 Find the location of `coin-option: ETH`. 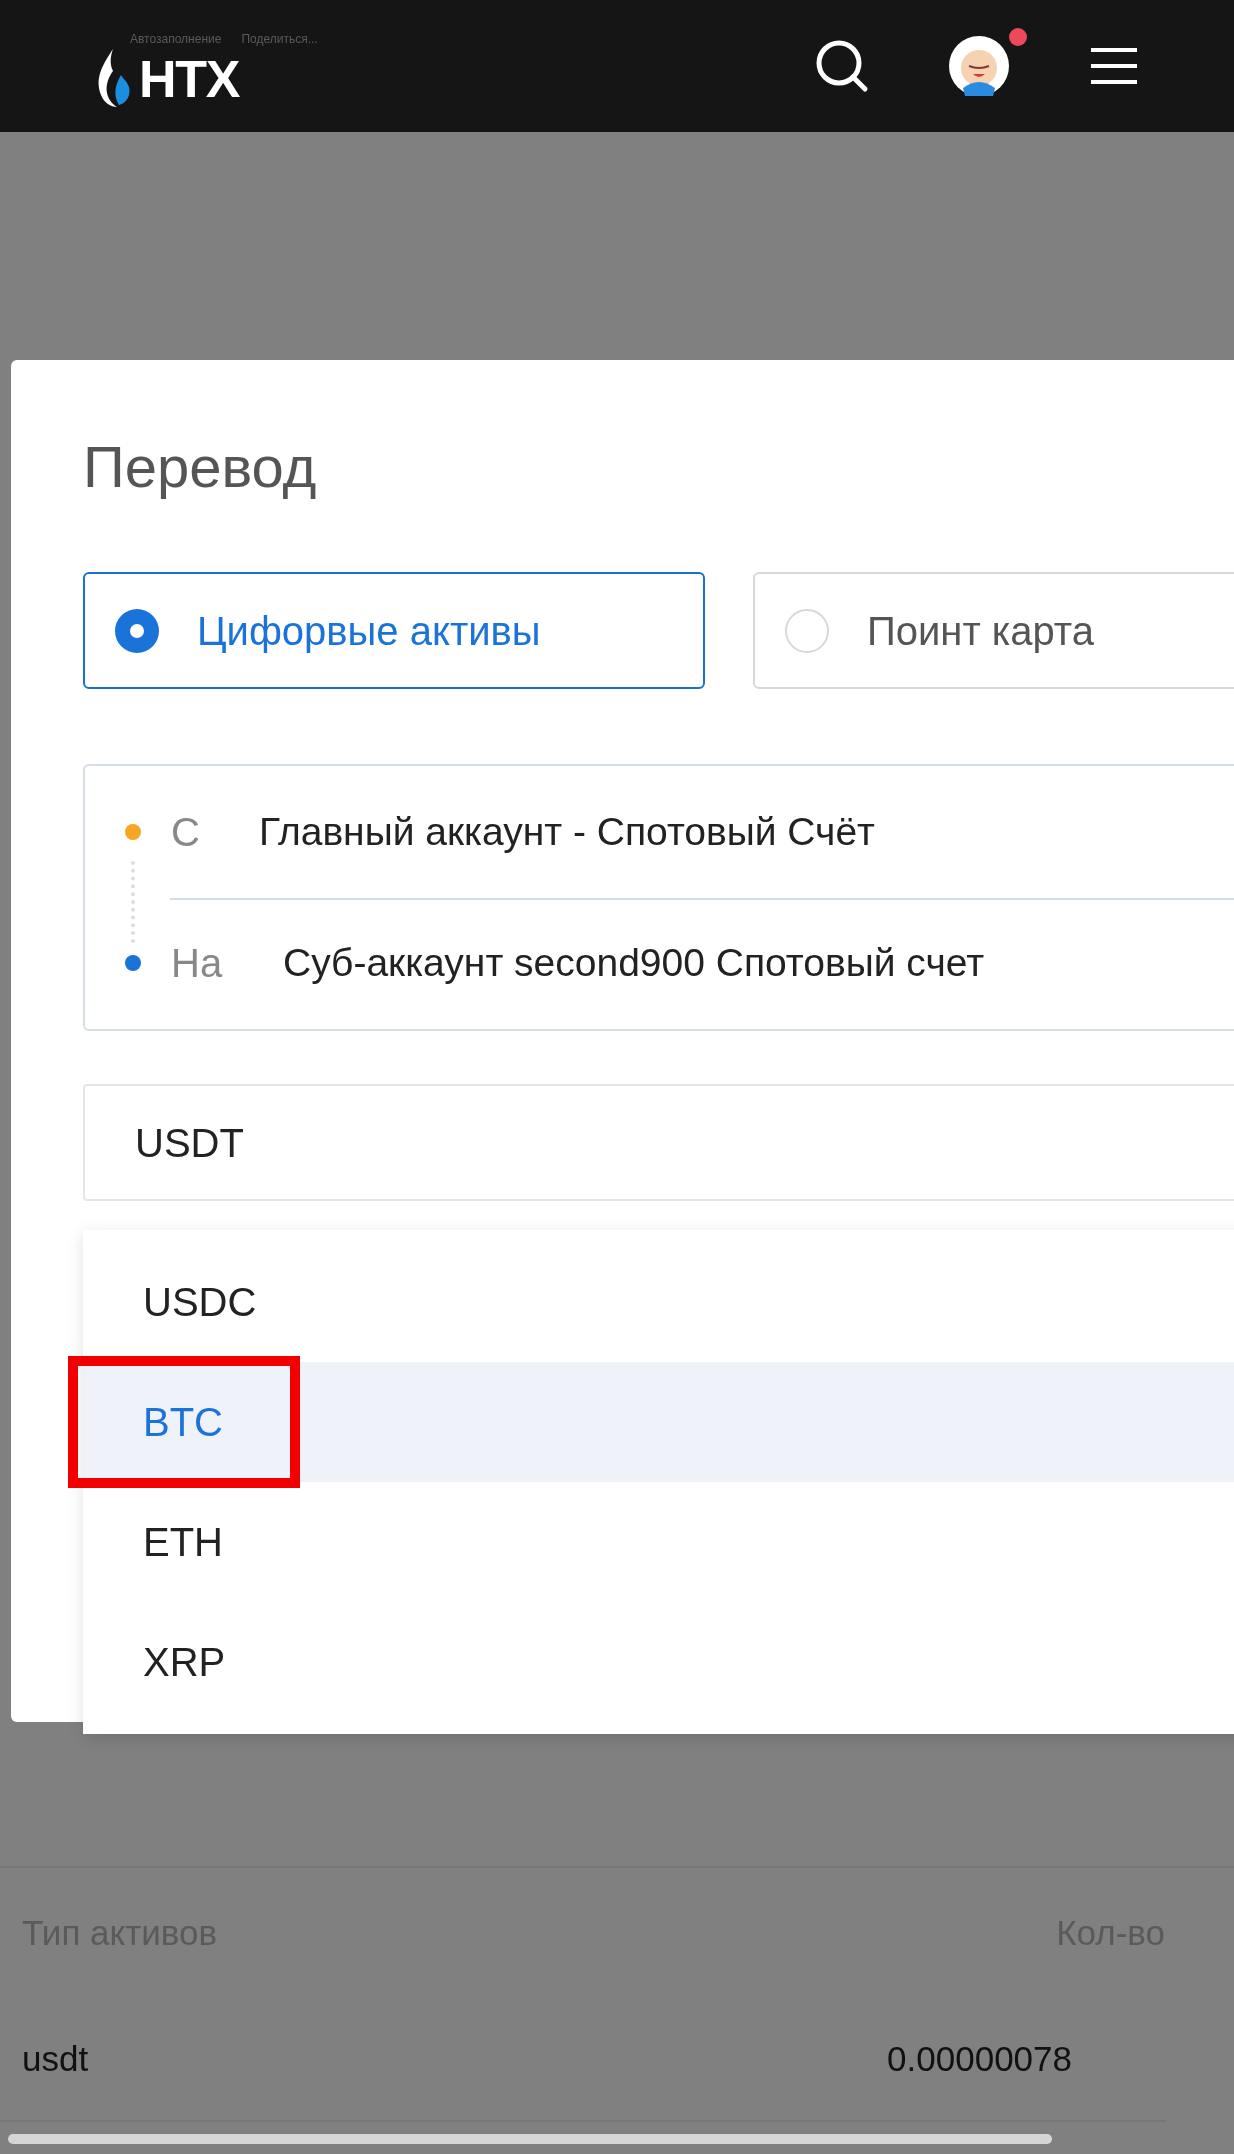

coin-option: ETH is located at coordinates (658, 1542).